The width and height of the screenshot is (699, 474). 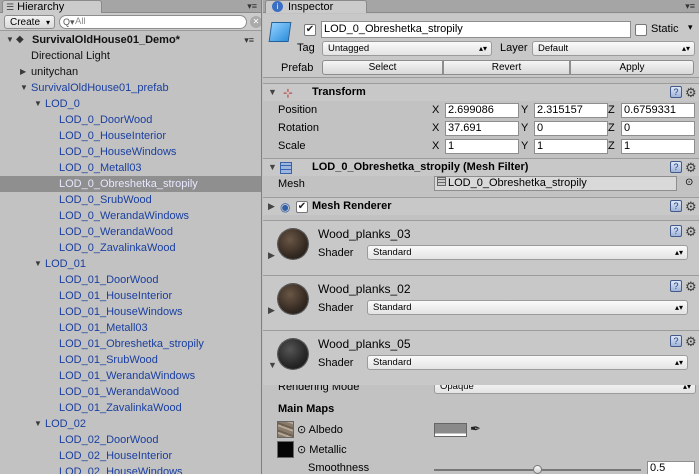 I want to click on prefab-revert-button: Revert, so click(x=506, y=67).